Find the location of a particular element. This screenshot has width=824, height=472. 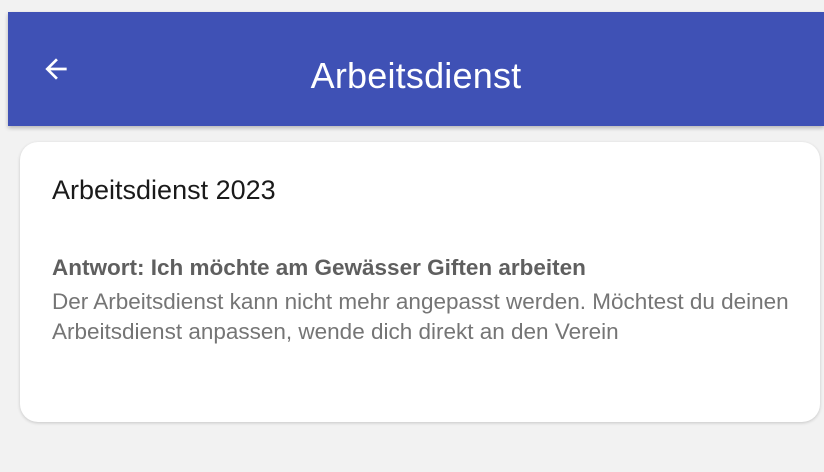

page-title: Arbeitsdienst is located at coordinates (416, 75).